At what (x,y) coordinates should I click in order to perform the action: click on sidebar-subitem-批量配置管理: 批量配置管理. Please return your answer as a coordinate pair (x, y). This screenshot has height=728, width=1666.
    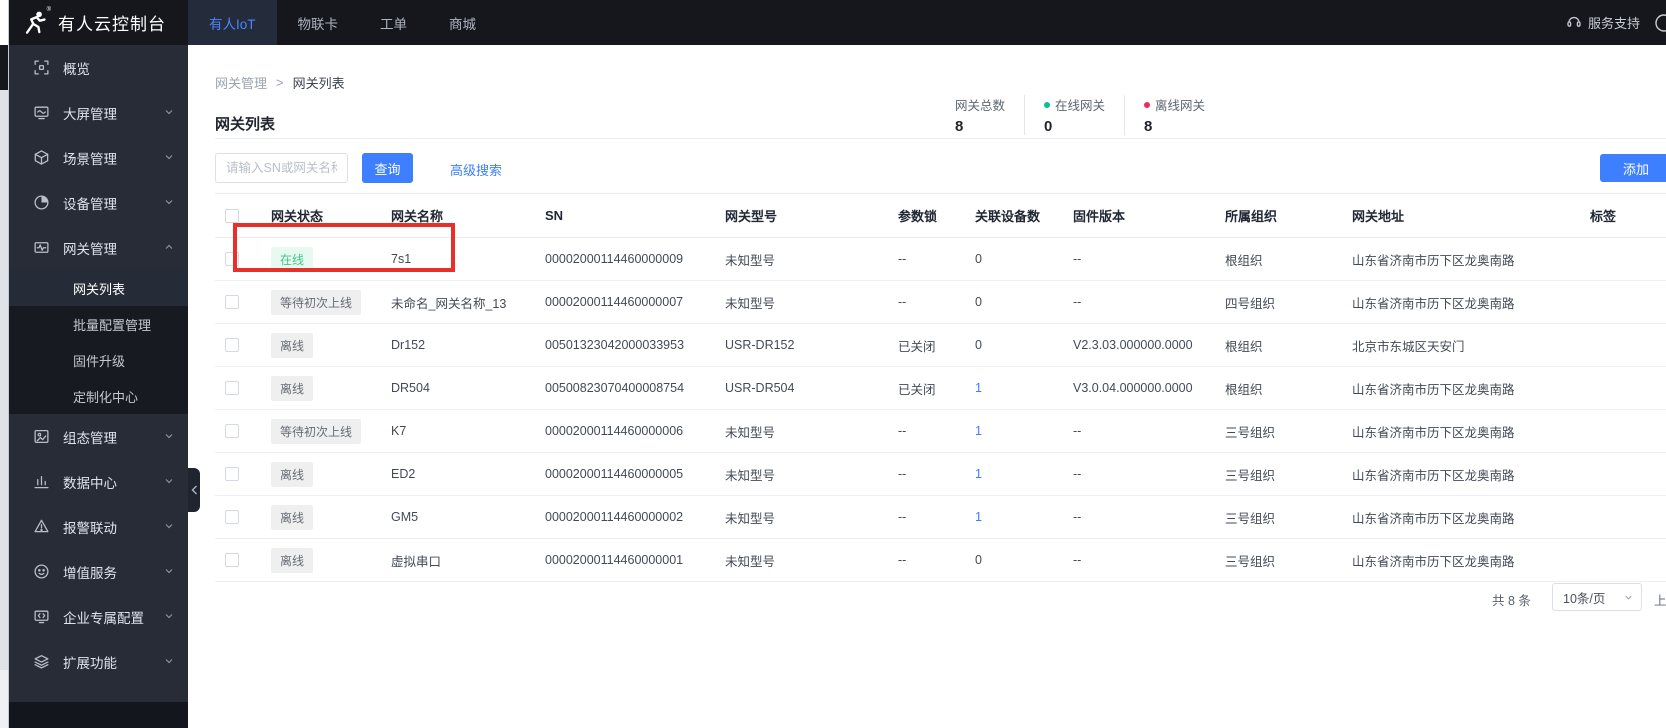
    Looking at the image, I should click on (98, 324).